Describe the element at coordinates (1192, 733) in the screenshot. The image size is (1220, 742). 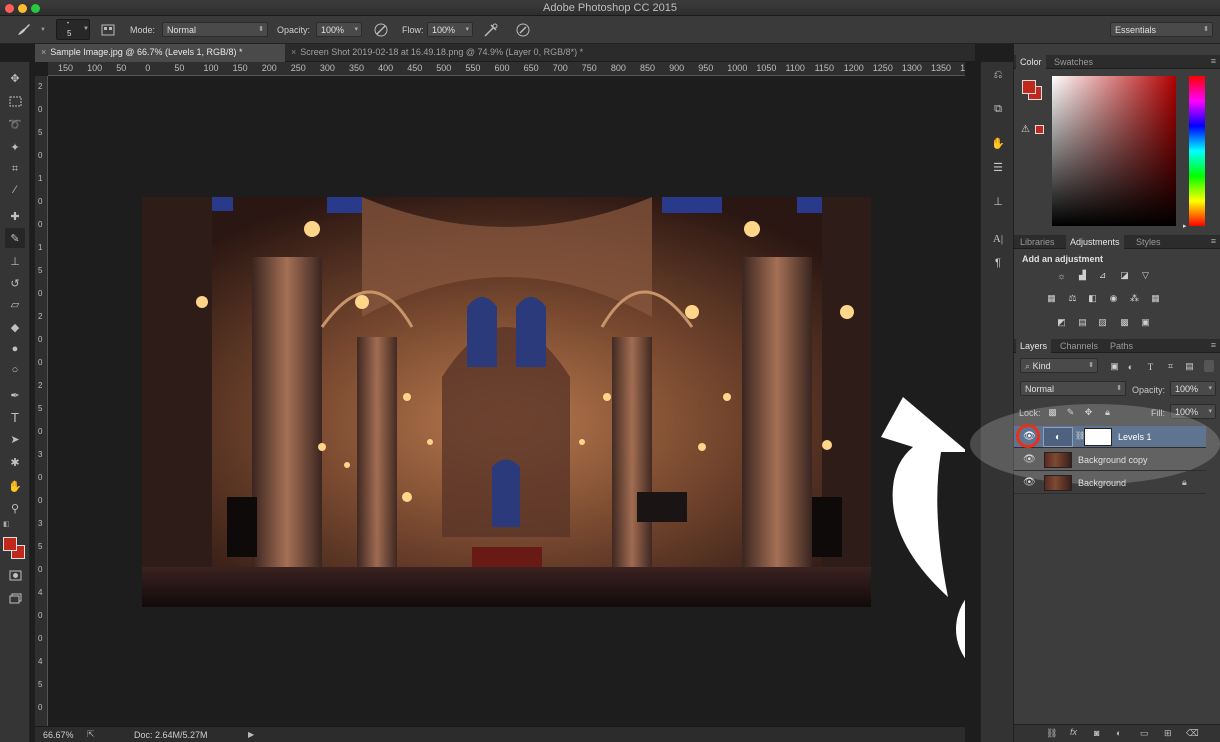
I see `trash-icon: ⌫` at that location.